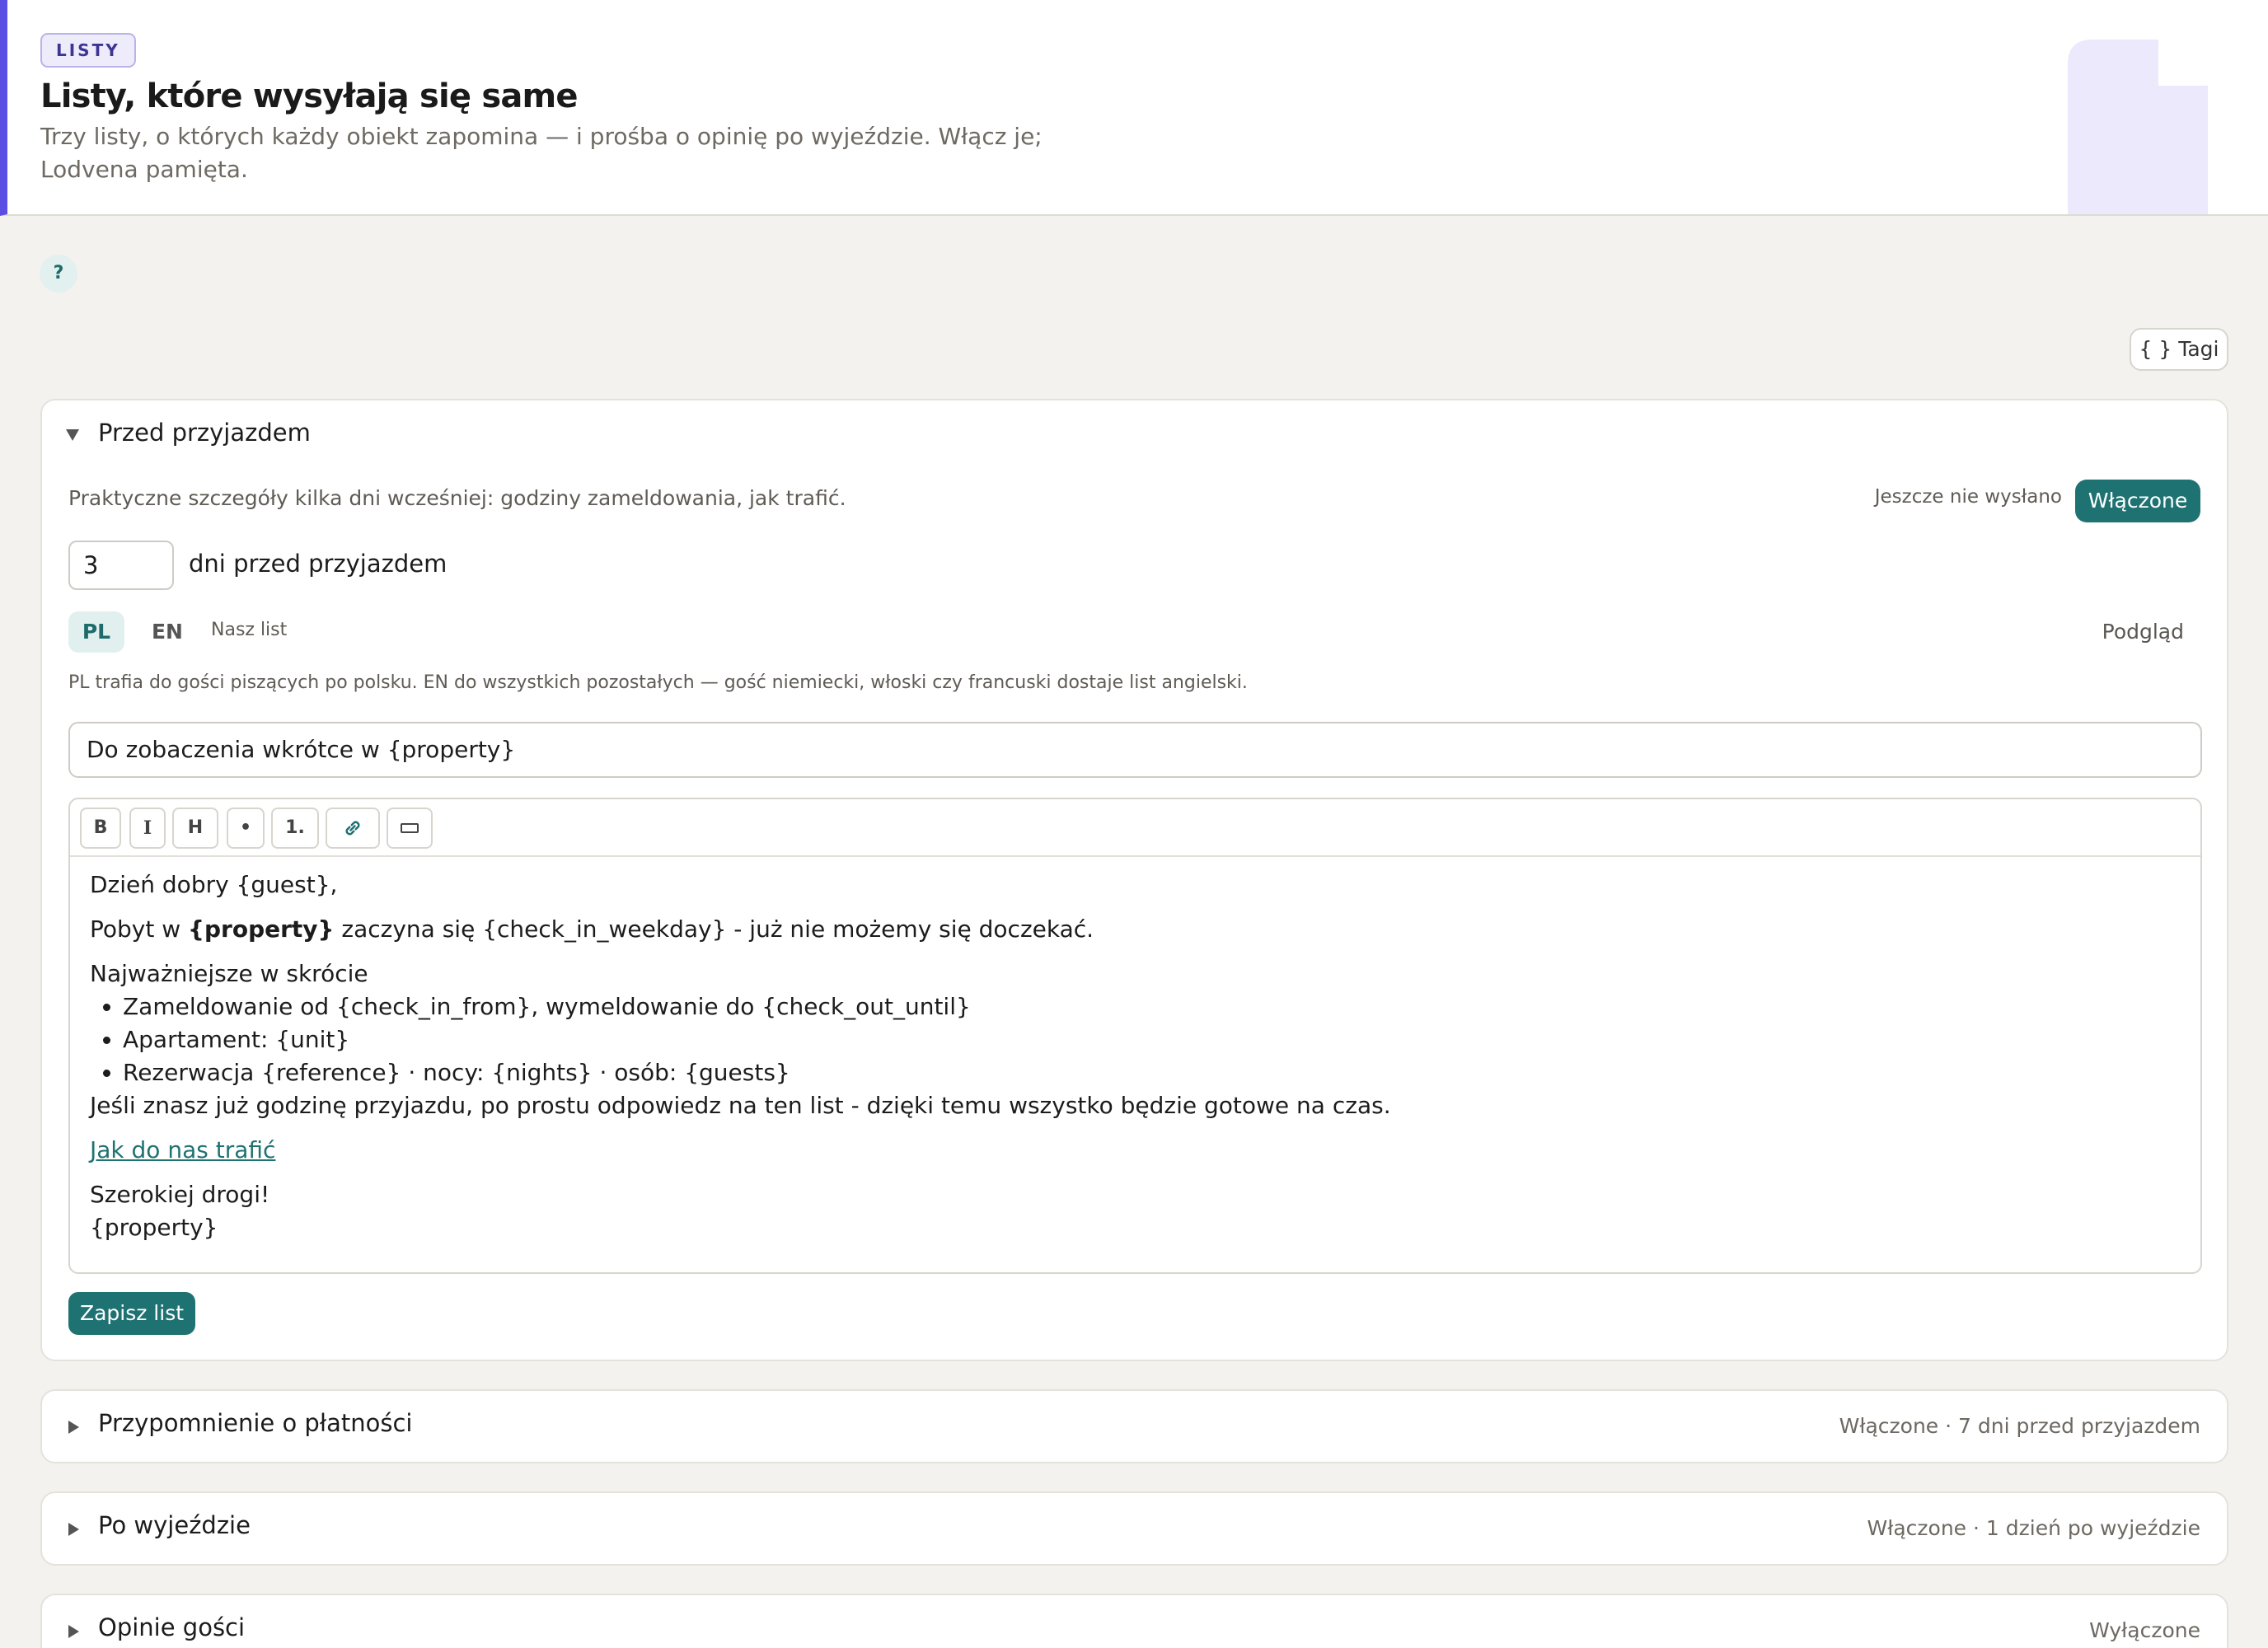 Image resolution: width=2268 pixels, height=1648 pixels. What do you see at coordinates (154, 1227) in the screenshot?
I see `signature-line: {property}` at bounding box center [154, 1227].